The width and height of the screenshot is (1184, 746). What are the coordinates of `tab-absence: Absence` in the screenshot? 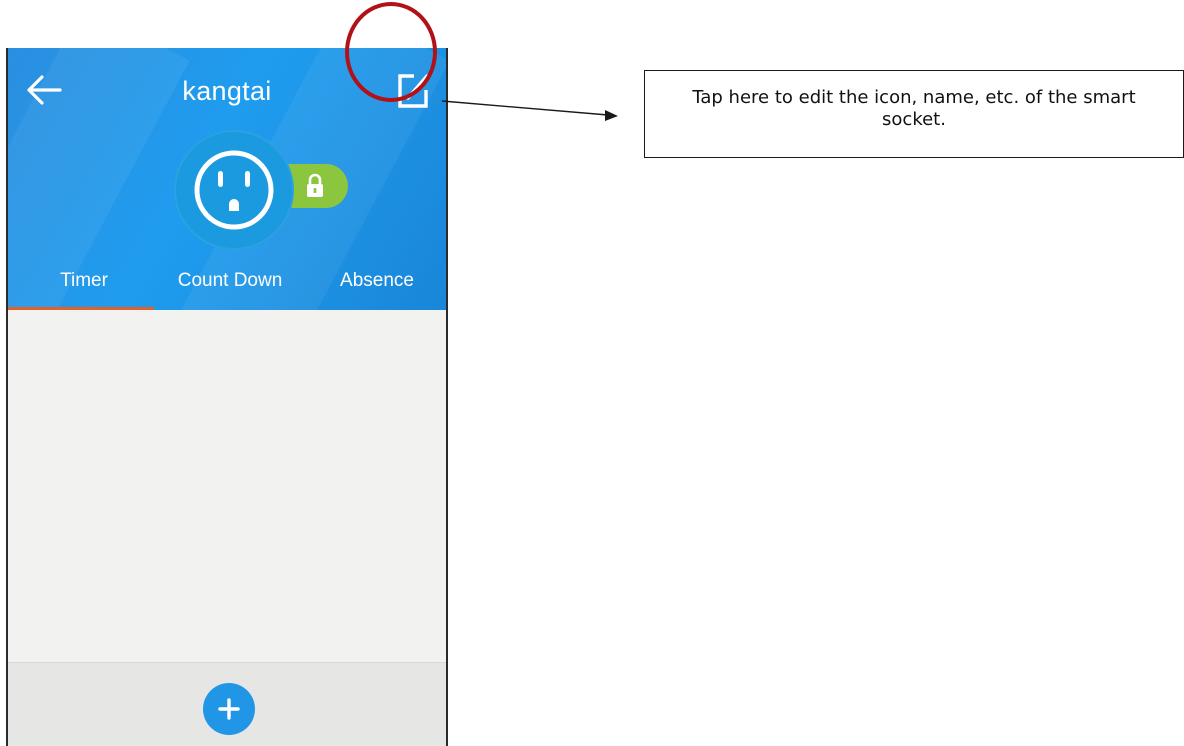 It's located at (376, 281).